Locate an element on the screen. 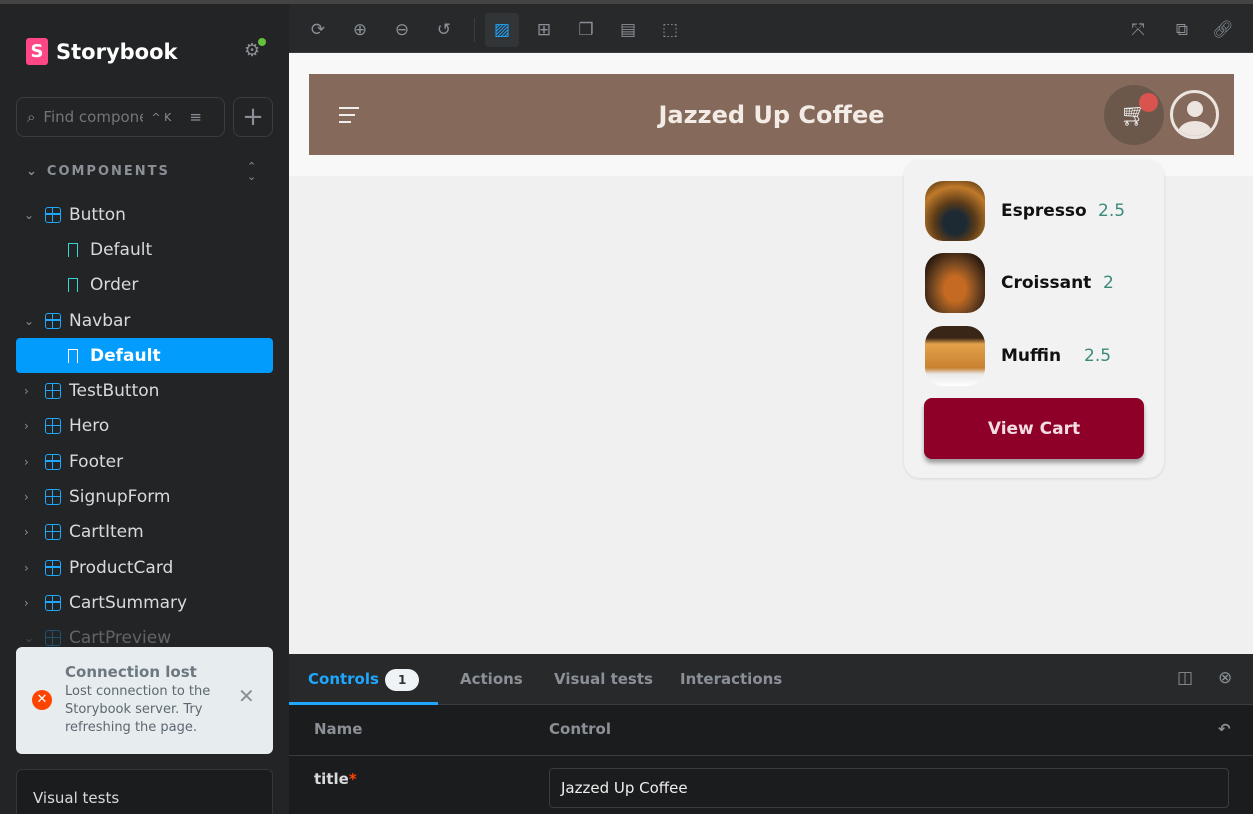  tree-item-label: CartItem is located at coordinates (106, 532).